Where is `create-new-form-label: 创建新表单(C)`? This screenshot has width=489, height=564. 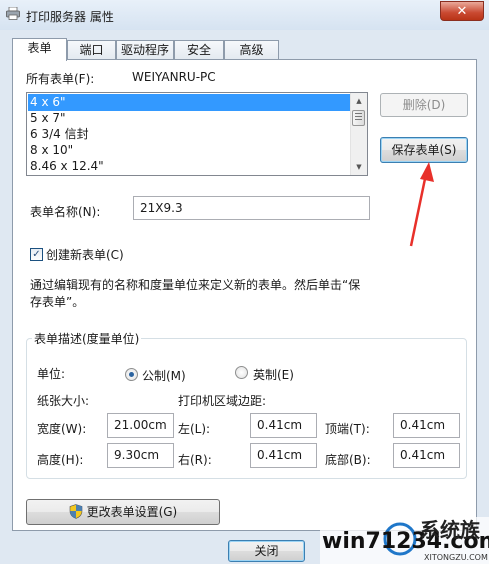 create-new-form-label: 创建新表单(C) is located at coordinates (85, 254).